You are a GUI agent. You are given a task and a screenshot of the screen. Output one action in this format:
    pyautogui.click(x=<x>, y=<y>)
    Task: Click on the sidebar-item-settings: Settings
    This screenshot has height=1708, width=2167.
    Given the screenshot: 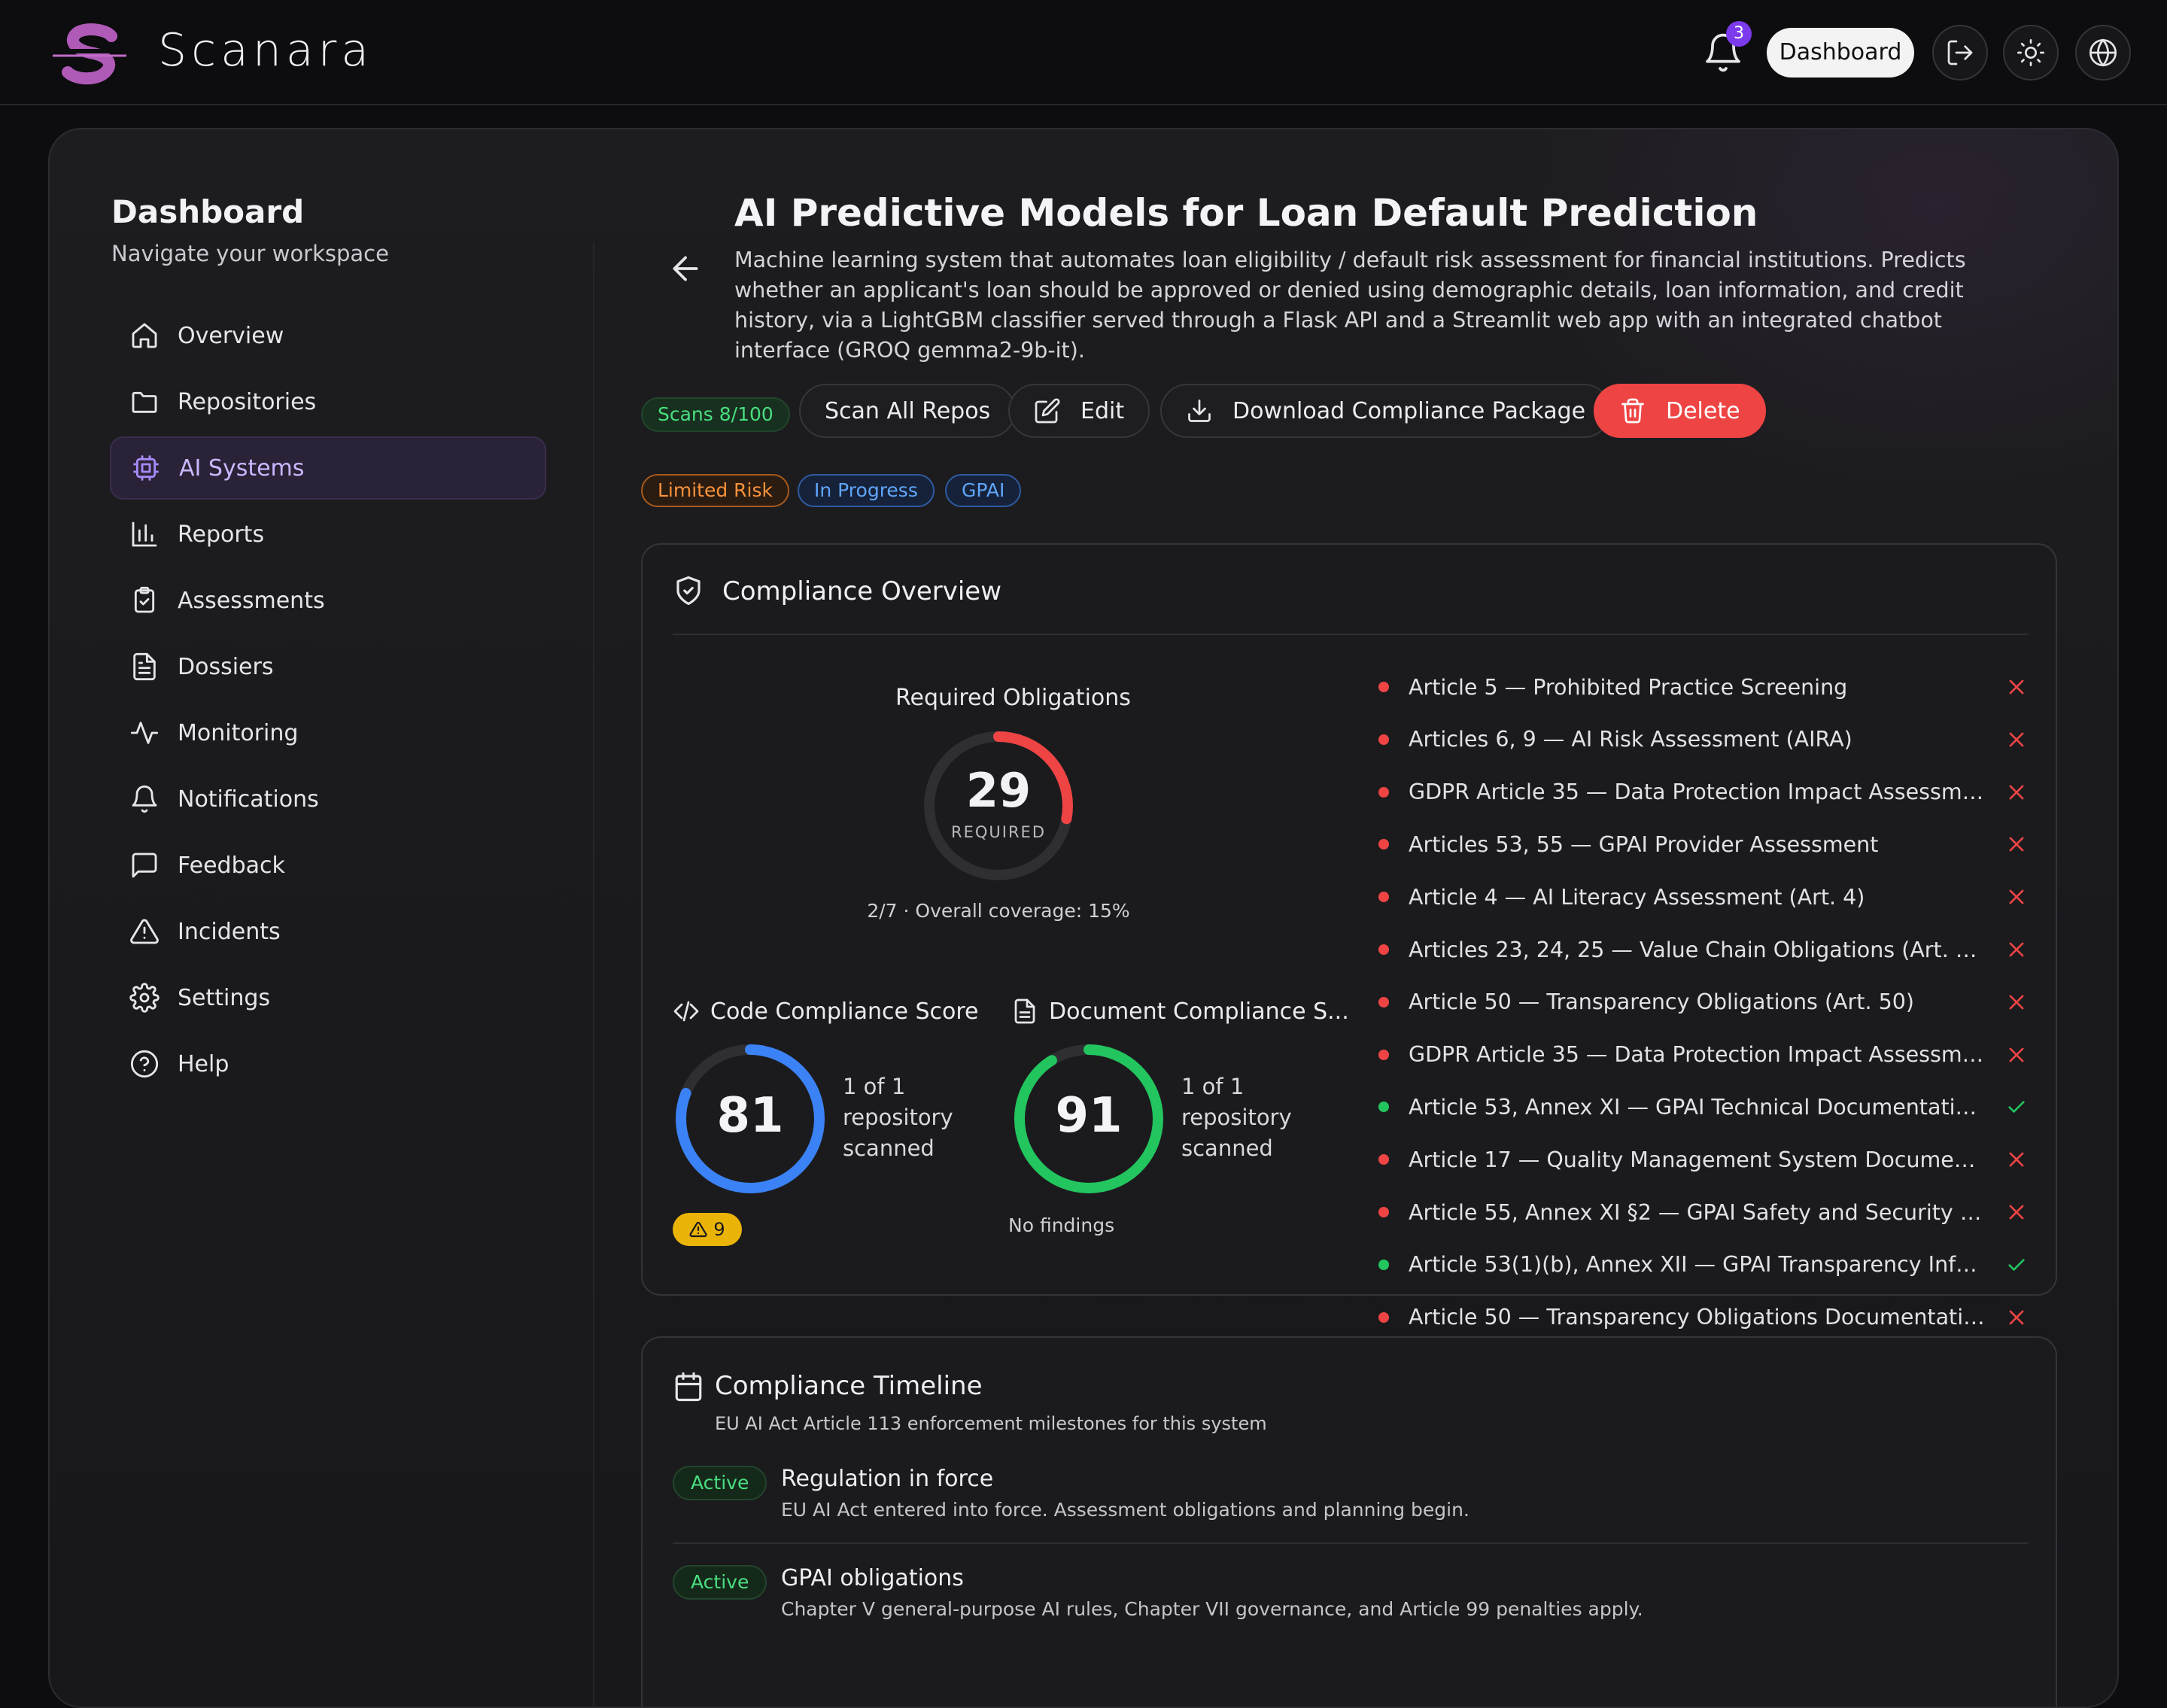 What is the action you would take?
    pyautogui.click(x=328, y=997)
    